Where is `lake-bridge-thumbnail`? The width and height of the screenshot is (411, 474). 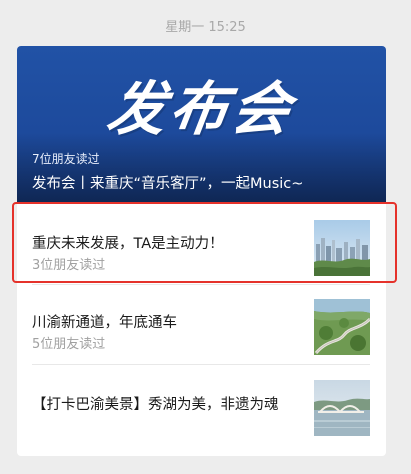
lake-bridge-thumbnail is located at coordinates (342, 408).